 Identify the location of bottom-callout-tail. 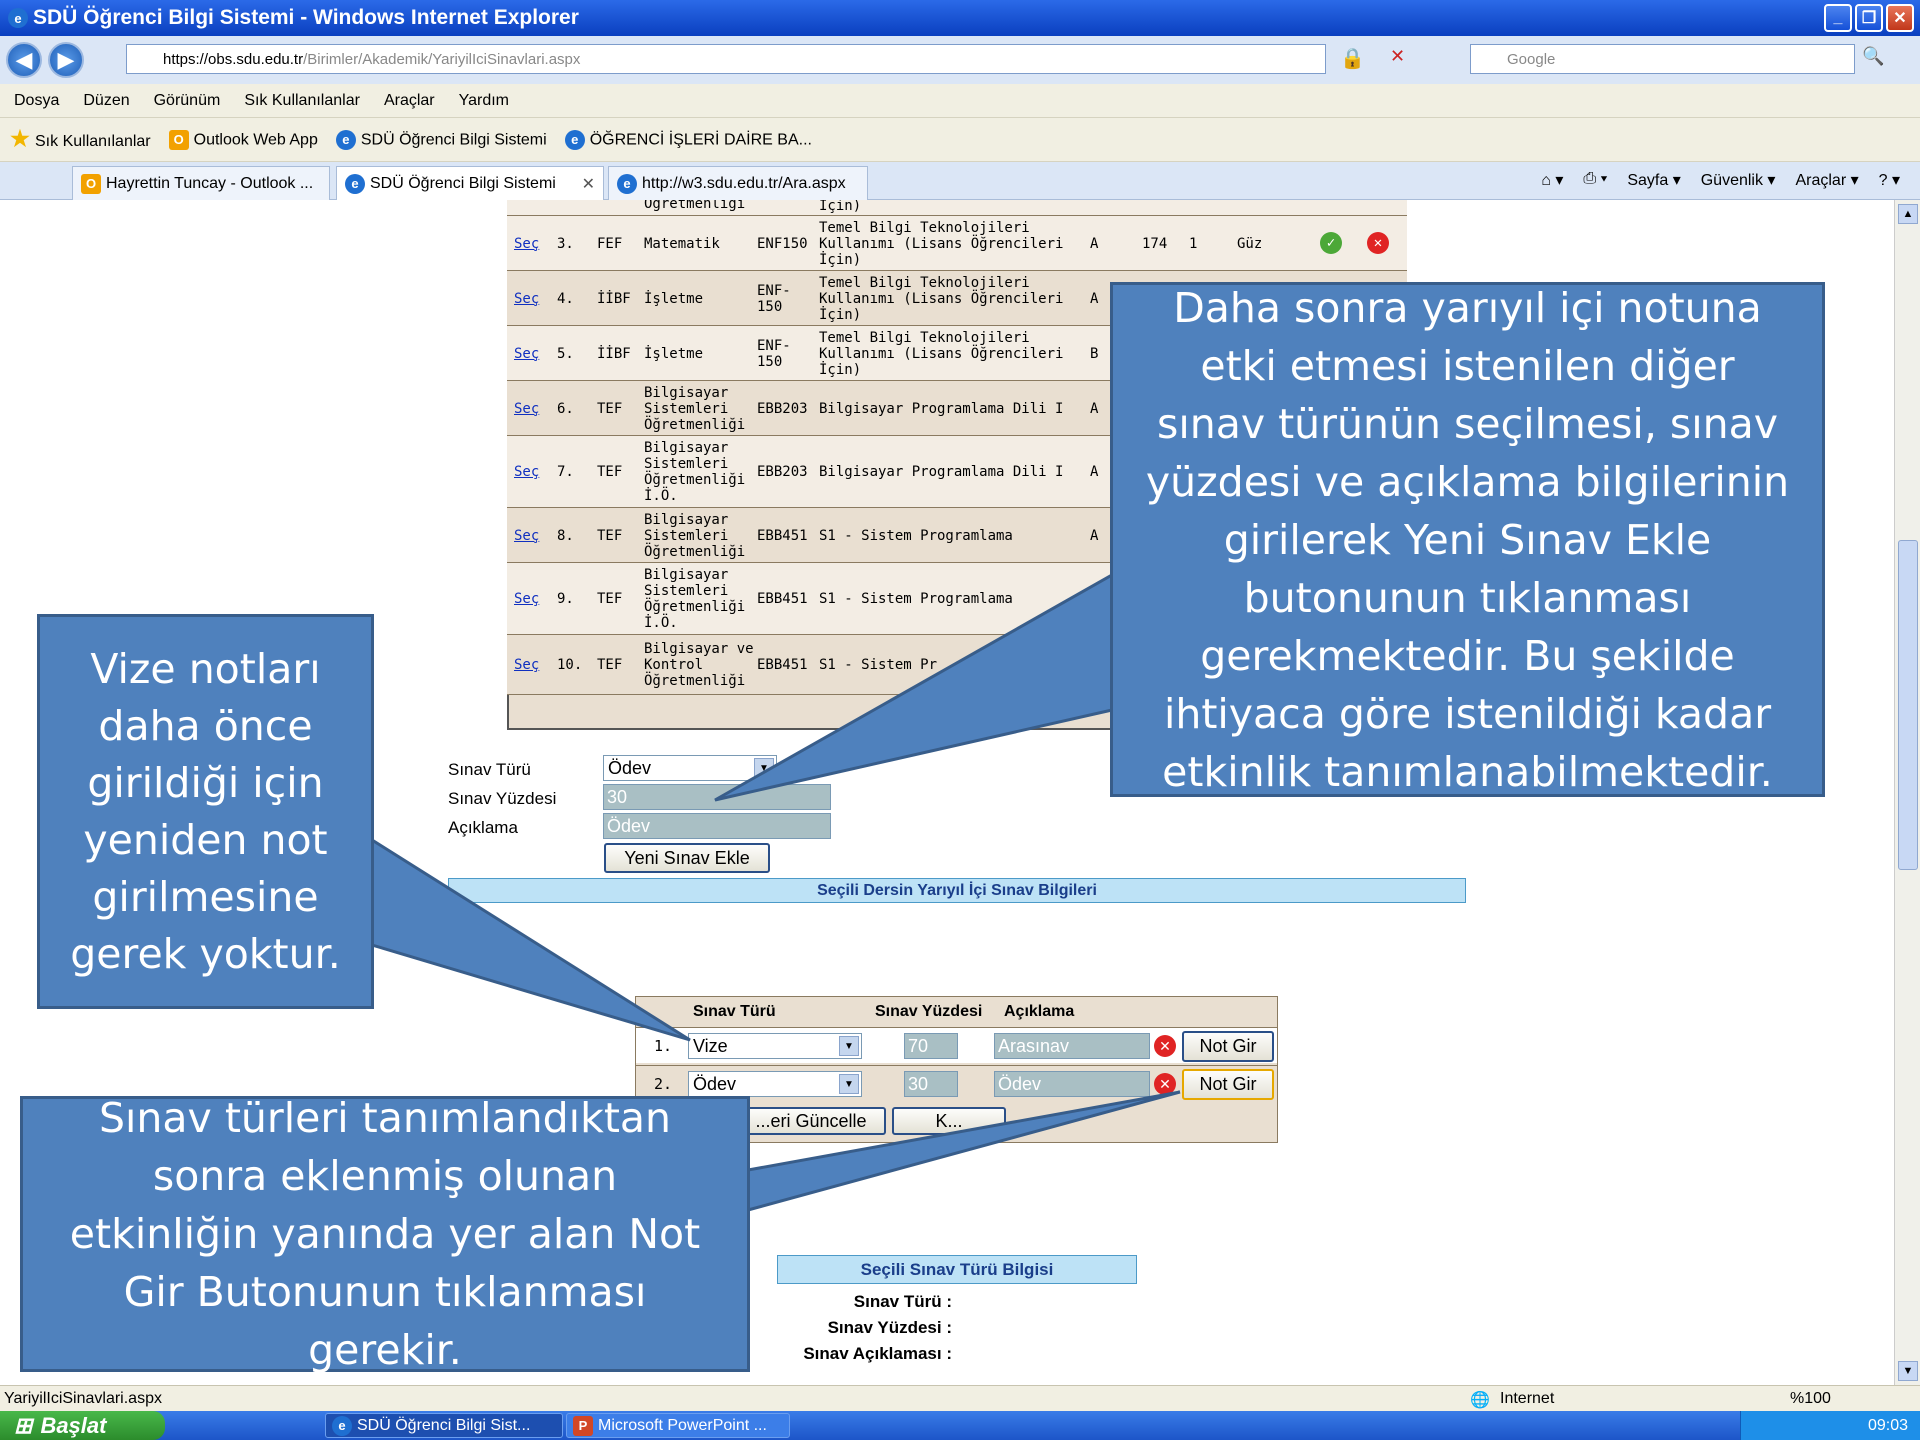
(963, 1151).